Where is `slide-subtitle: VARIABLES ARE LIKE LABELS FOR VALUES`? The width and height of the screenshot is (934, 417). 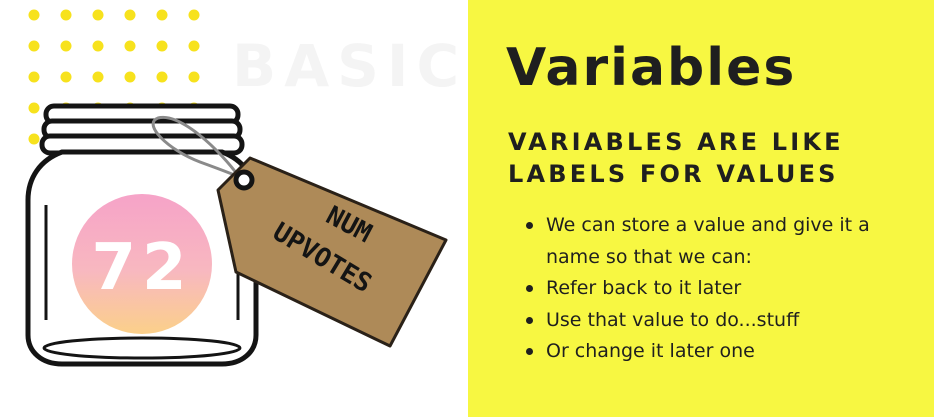
slide-subtitle: VARIABLES ARE LIKE LABELS FOR VALUES is located at coordinates (676, 158).